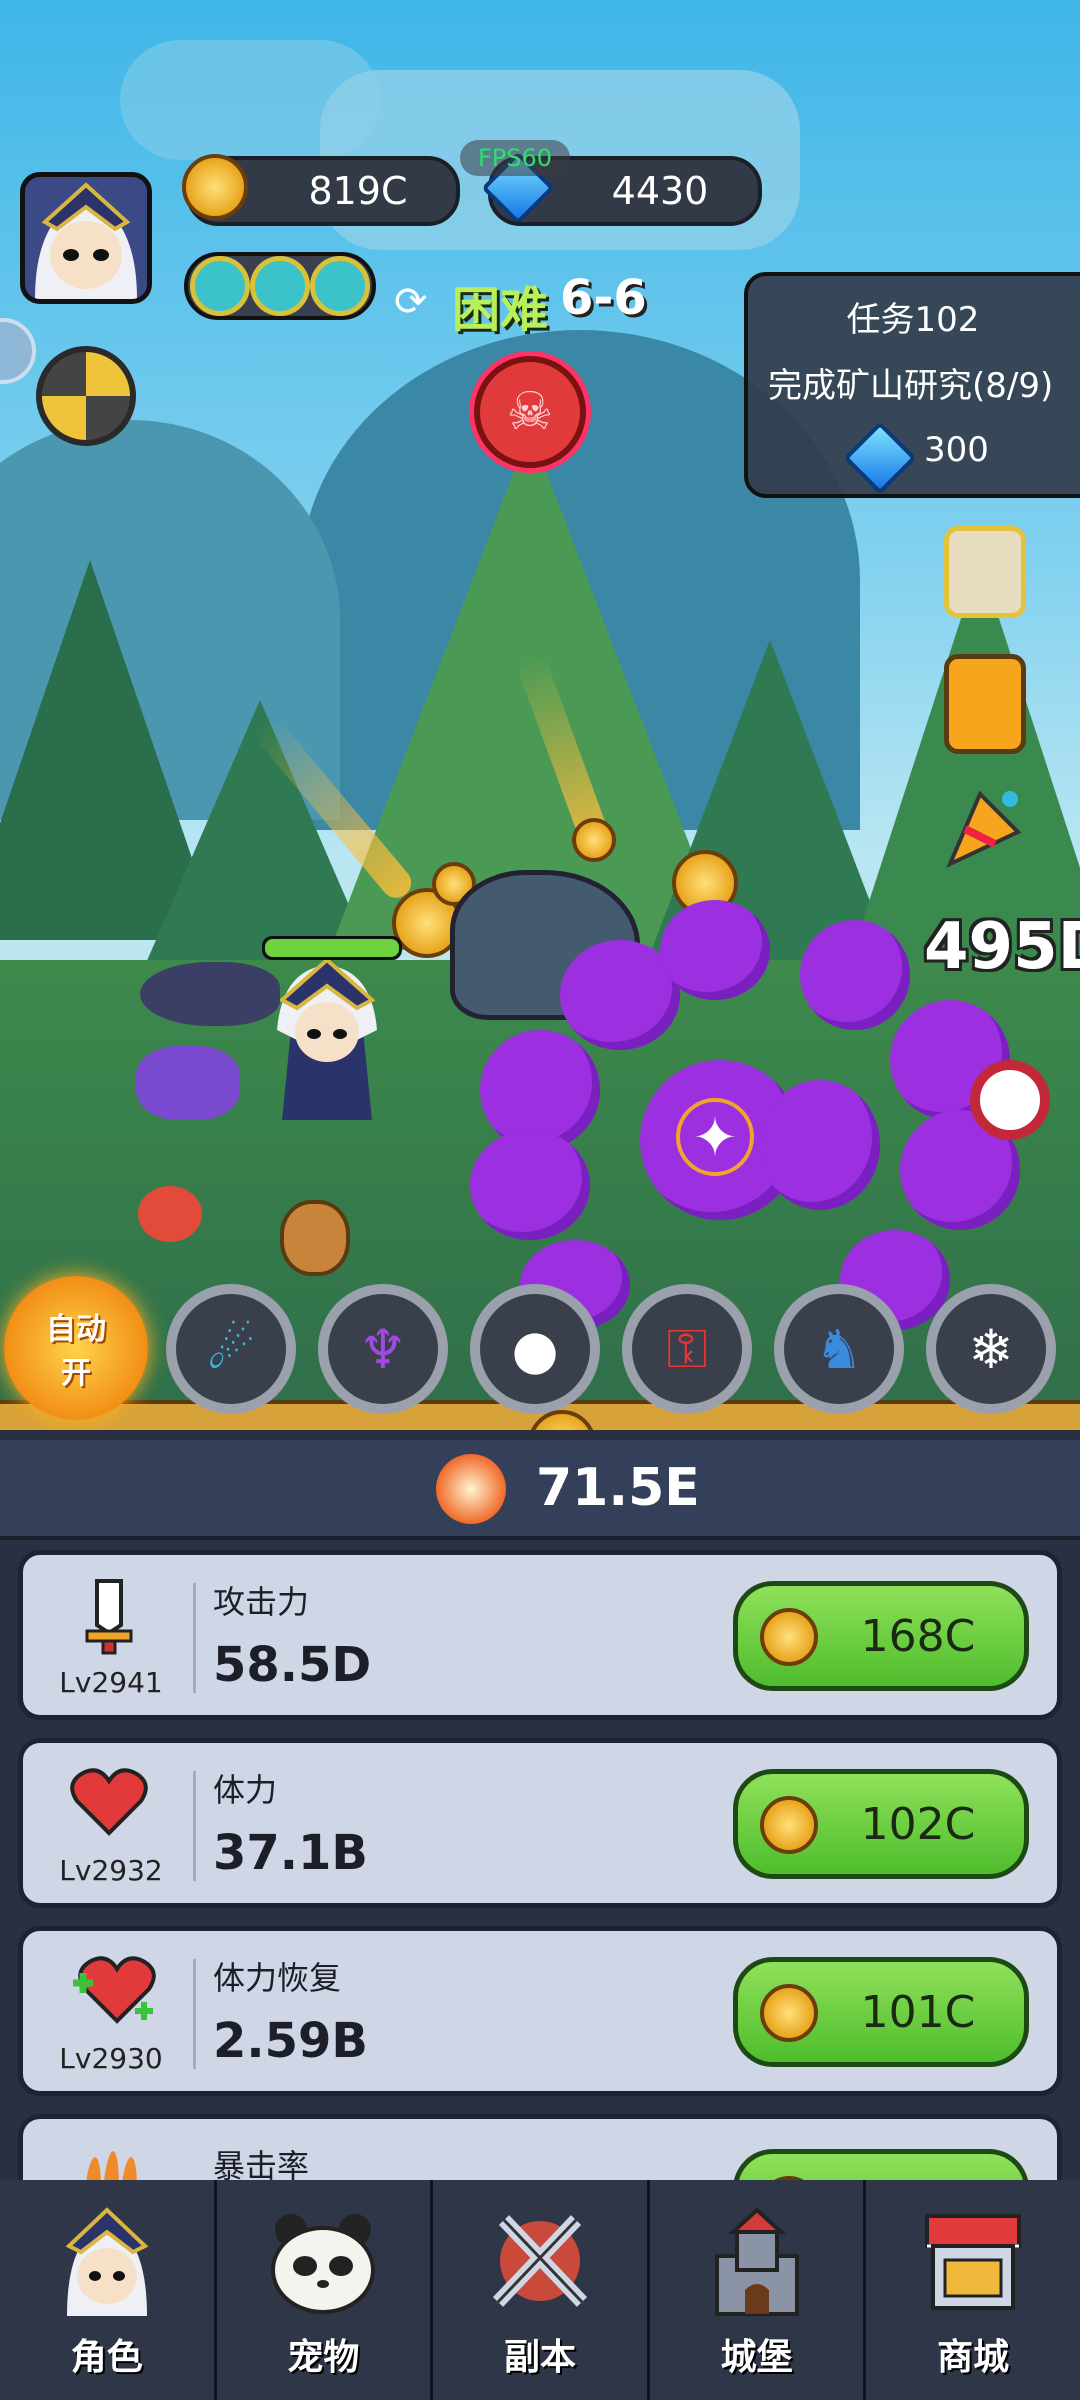 The width and height of the screenshot is (1080, 2400). Describe the element at coordinates (291, 2041) in the screenshot. I see `stat-value: 2.59B` at that location.